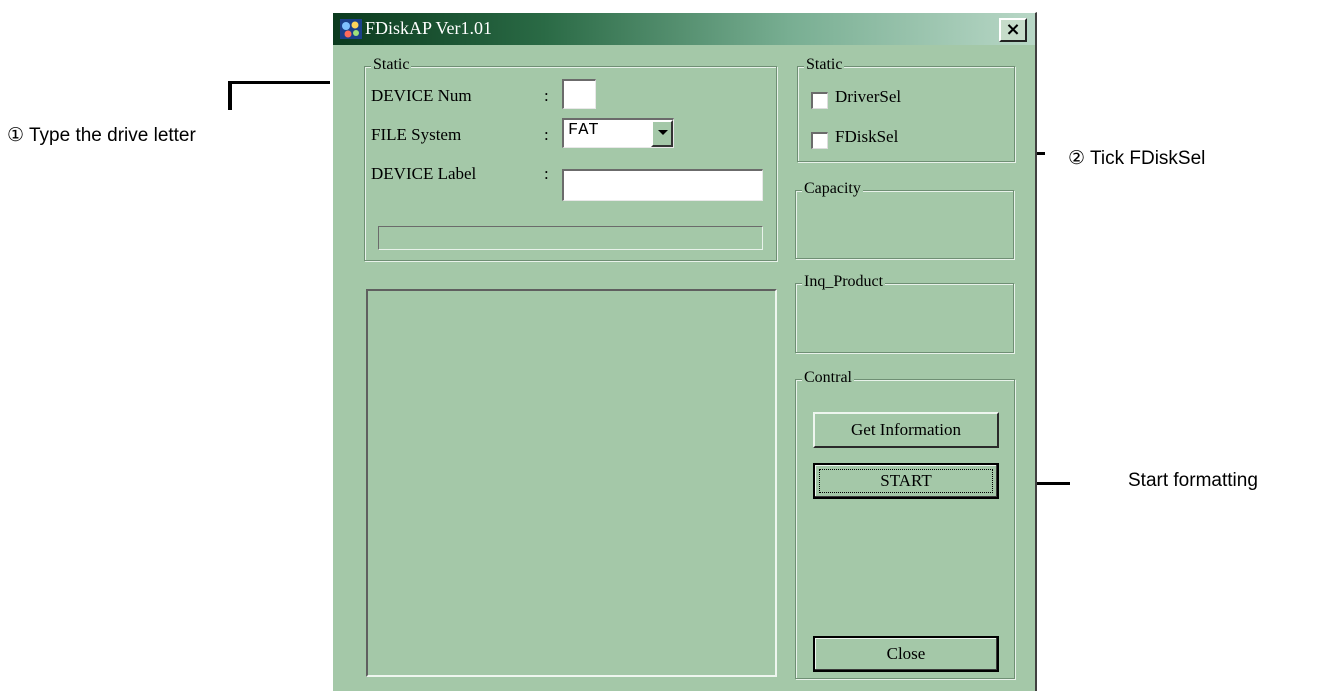 The width and height of the screenshot is (1323, 691). What do you see at coordinates (824, 65) in the screenshot?
I see `select-group-label: Static` at bounding box center [824, 65].